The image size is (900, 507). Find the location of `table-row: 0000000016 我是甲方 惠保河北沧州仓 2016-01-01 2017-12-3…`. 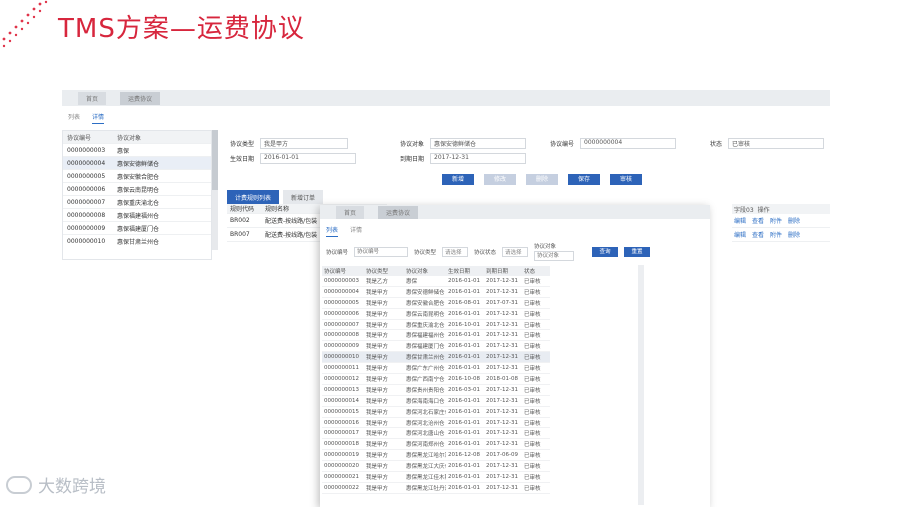

table-row: 0000000016 我是甲方 惠保河北沧州仓 2016-01-01 2017-12-3… is located at coordinates (436, 423).